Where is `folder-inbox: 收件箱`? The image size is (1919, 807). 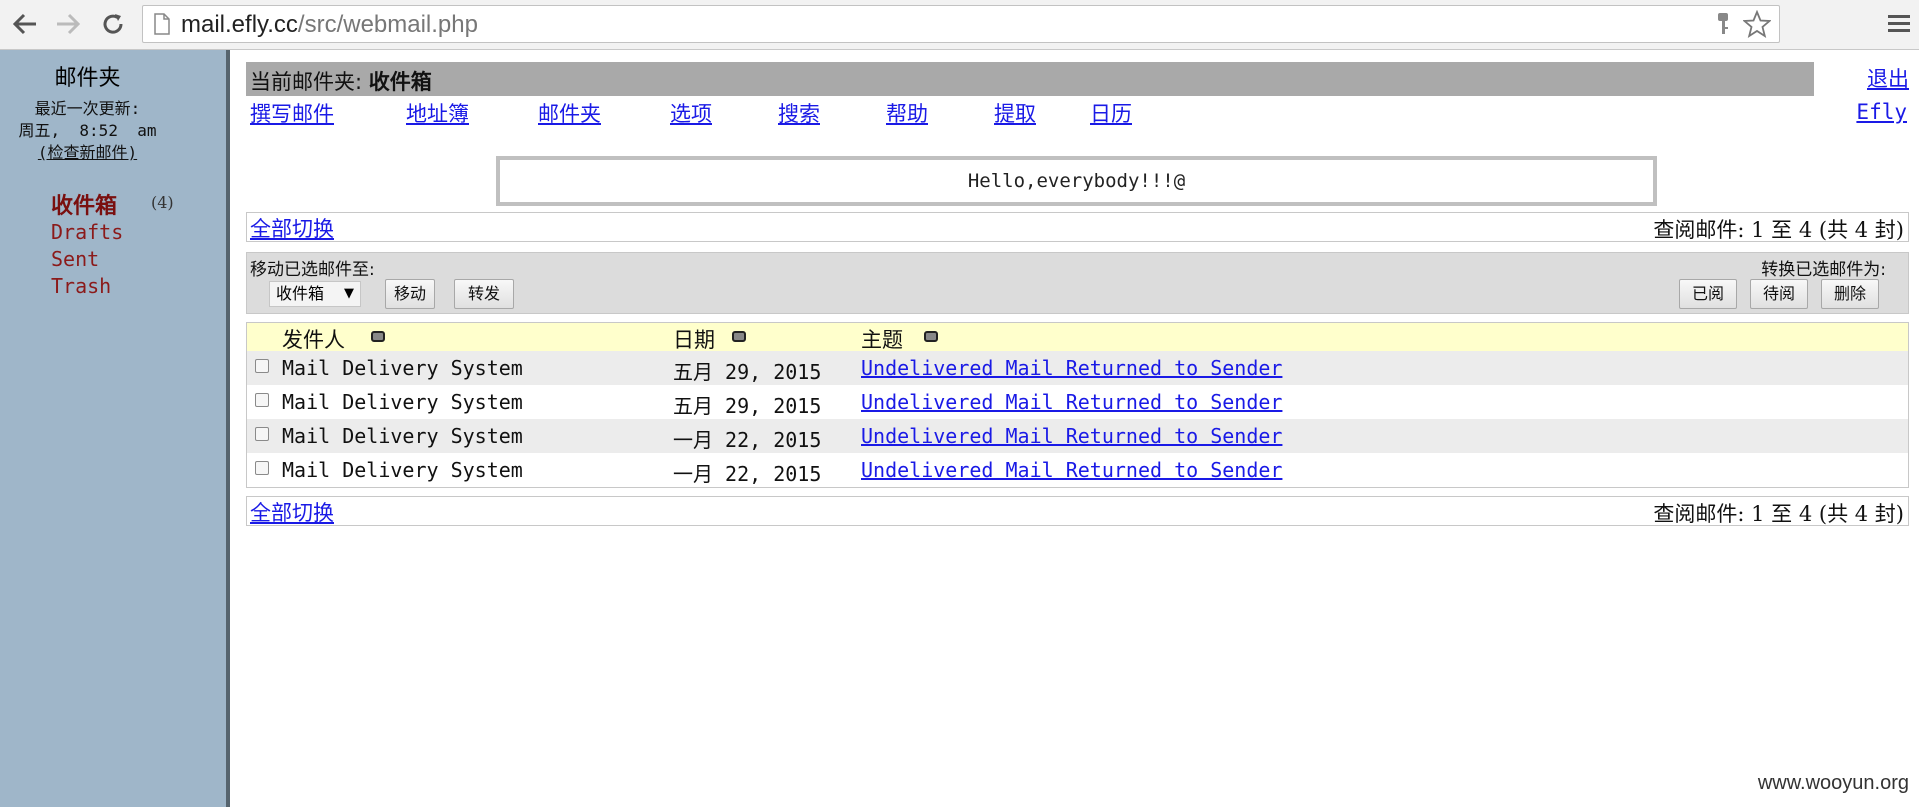
folder-inbox: 收件箱 is located at coordinates (84, 204).